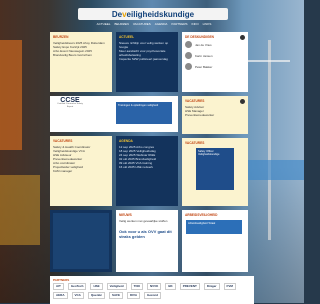  What do you see at coordinates (203, 44) in the screenshot?
I see `person-name: Jan de Vries` at bounding box center [203, 44].